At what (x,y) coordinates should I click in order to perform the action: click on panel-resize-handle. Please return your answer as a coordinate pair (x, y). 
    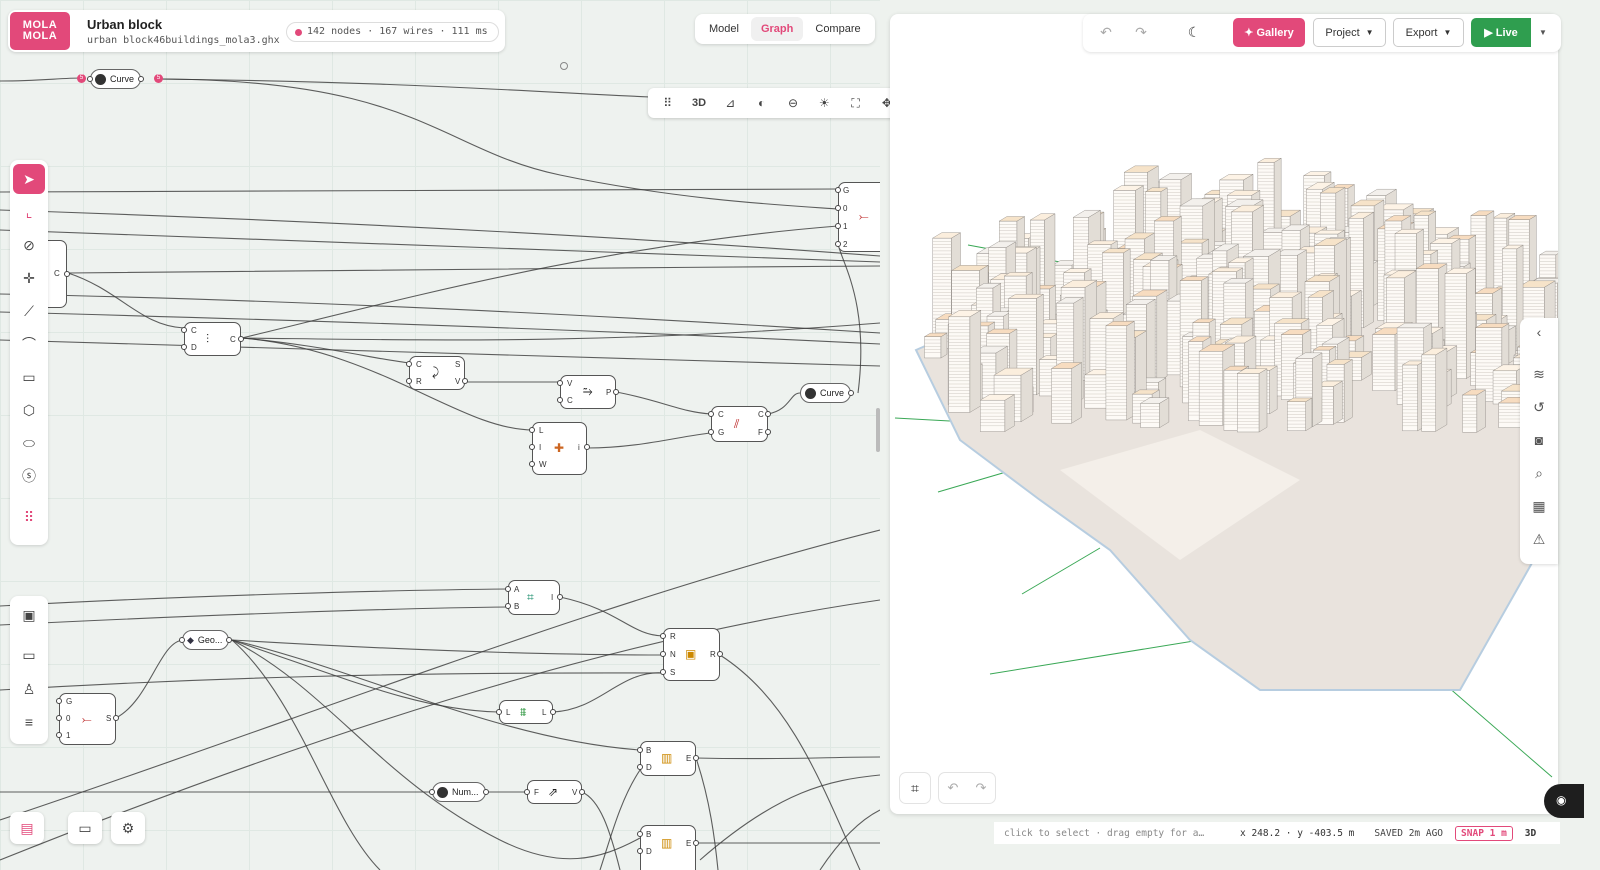
    Looking at the image, I should click on (878, 430).